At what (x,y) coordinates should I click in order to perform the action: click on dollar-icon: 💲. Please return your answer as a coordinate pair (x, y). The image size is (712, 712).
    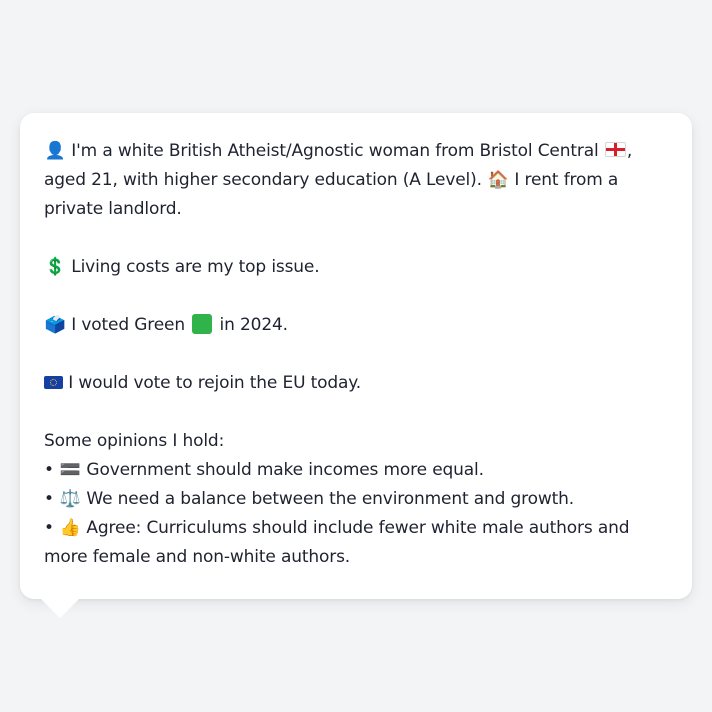
    Looking at the image, I should click on (55, 267).